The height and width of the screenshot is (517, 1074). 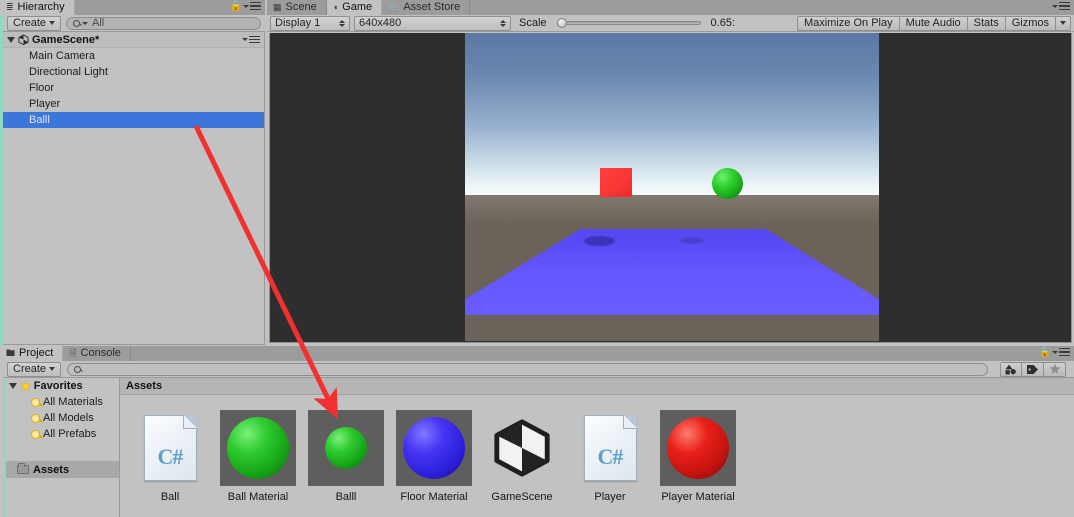 I want to click on folder-item-assets: Assets, so click(x=61, y=469).